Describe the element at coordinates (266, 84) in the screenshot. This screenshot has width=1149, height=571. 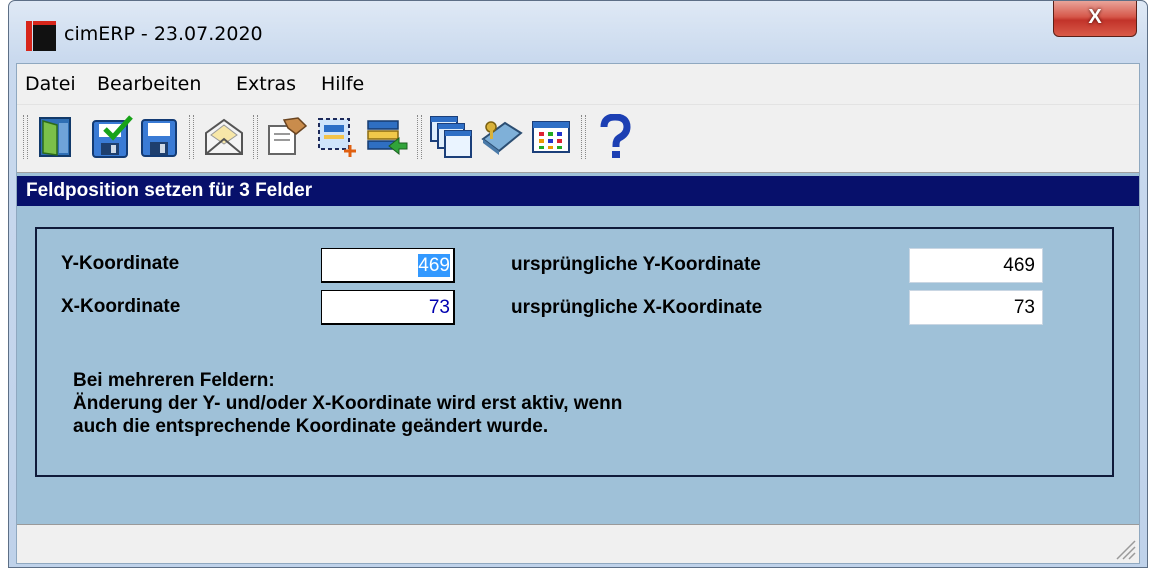
I see `menu-extras: Extras` at that location.